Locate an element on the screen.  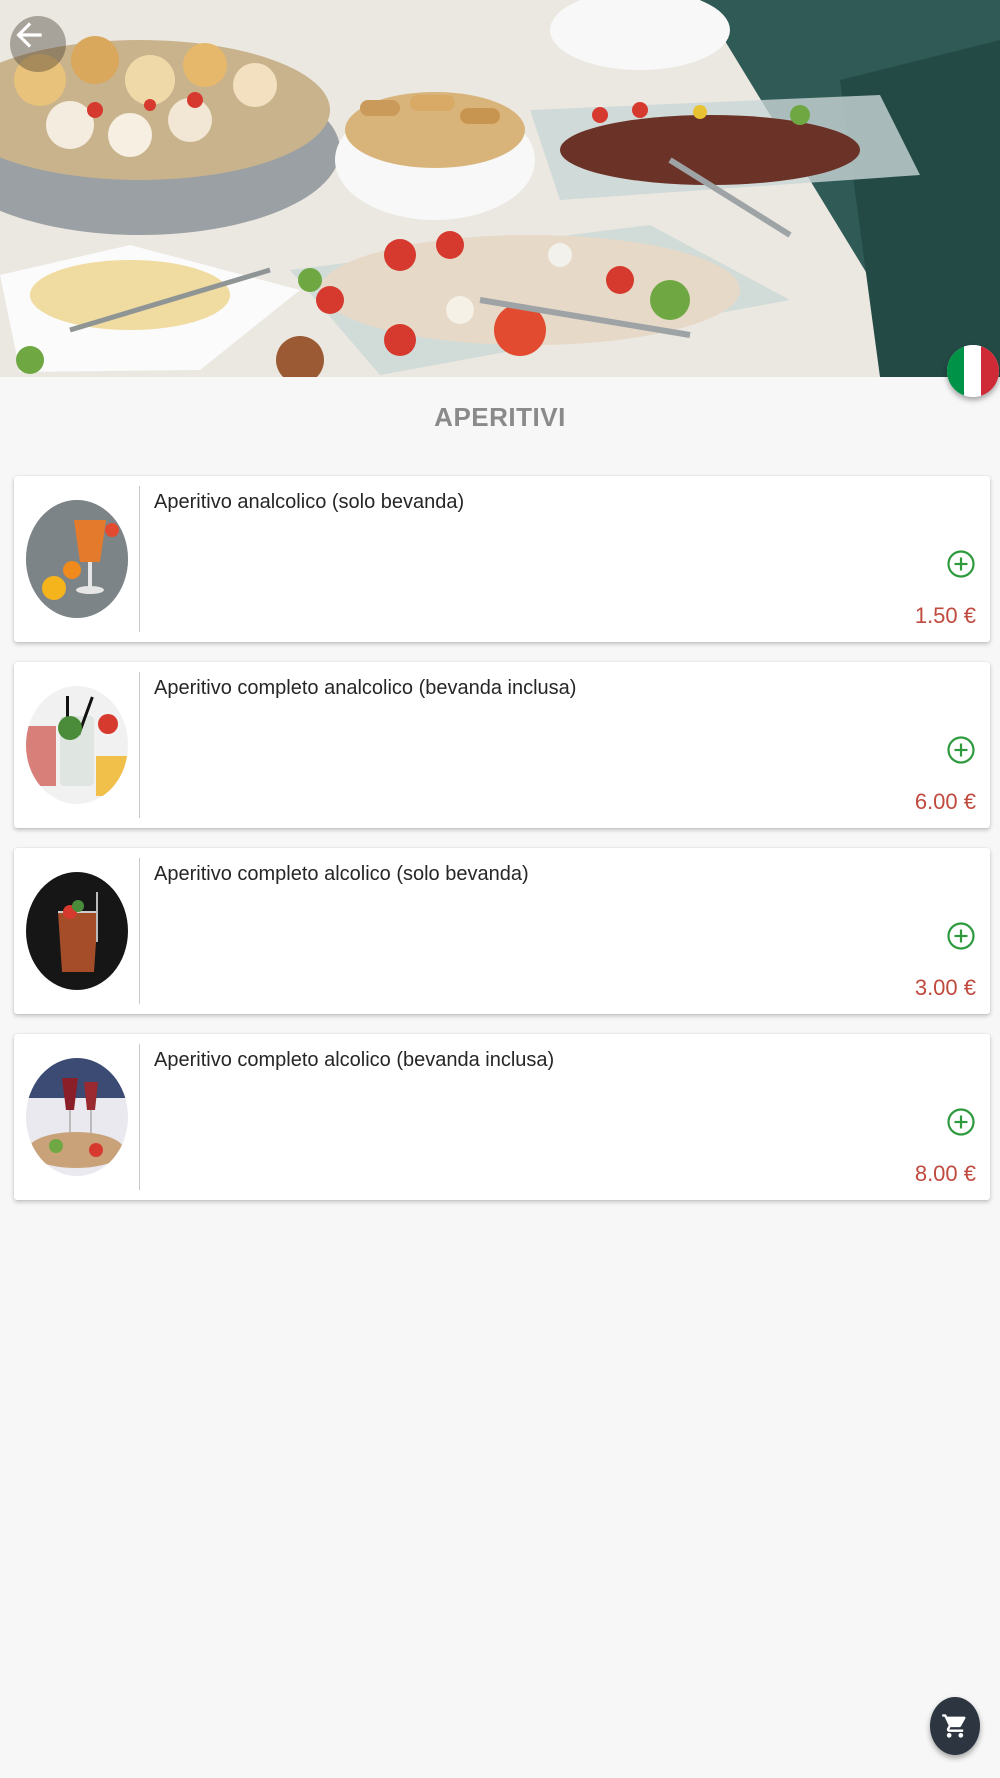
menu-item-price: 3.00 € is located at coordinates (945, 987).